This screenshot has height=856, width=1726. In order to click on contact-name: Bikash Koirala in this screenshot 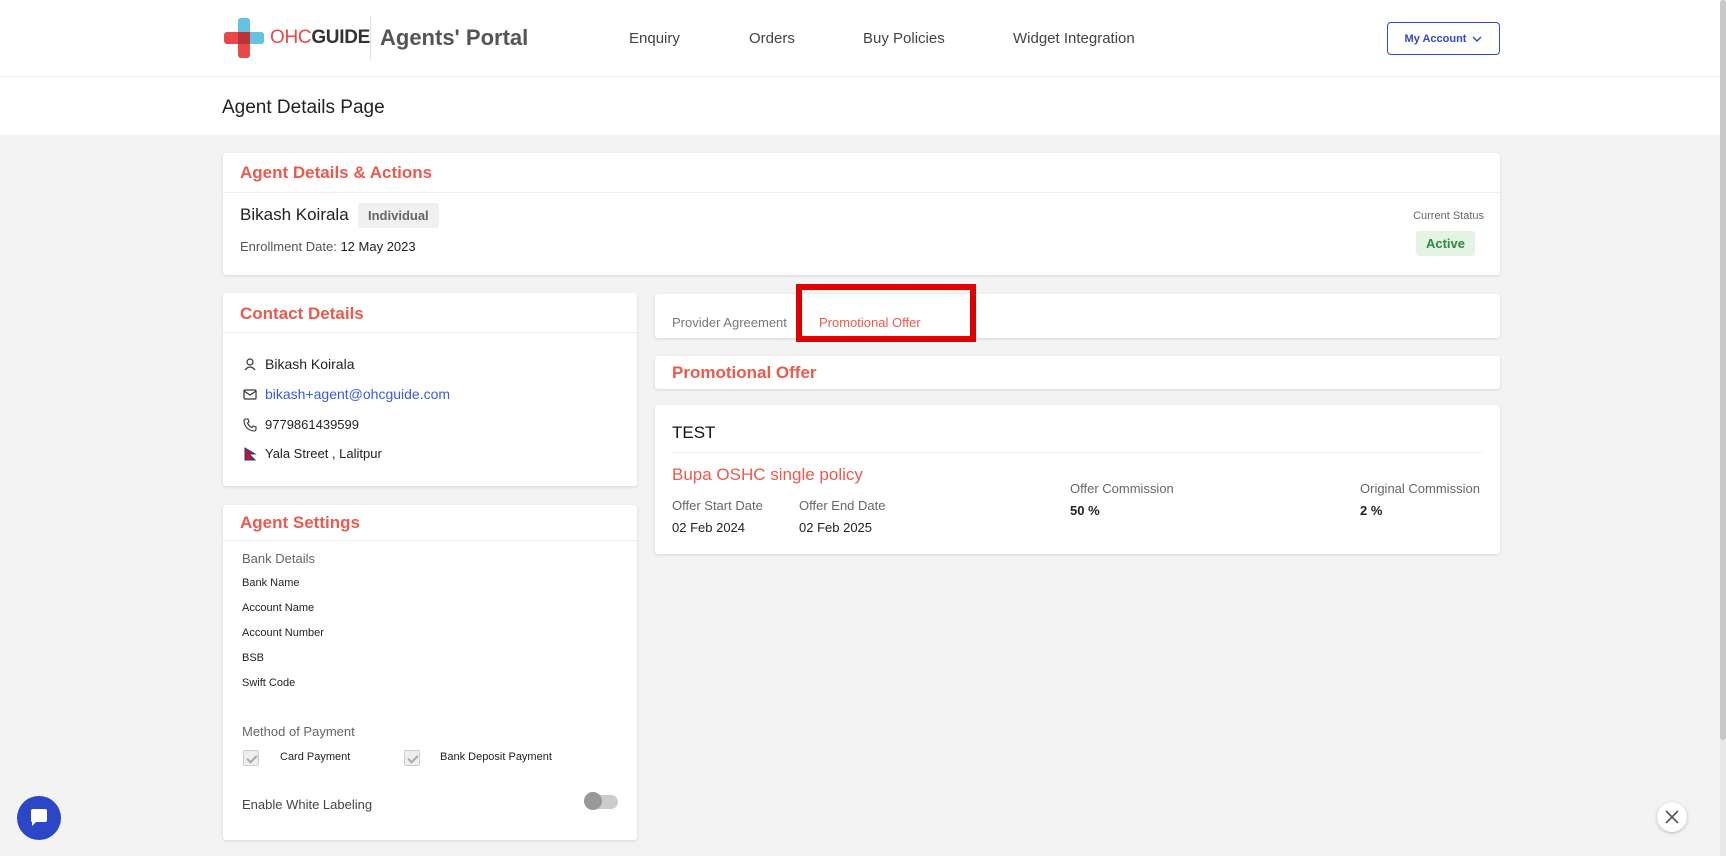, I will do `click(310, 364)`.